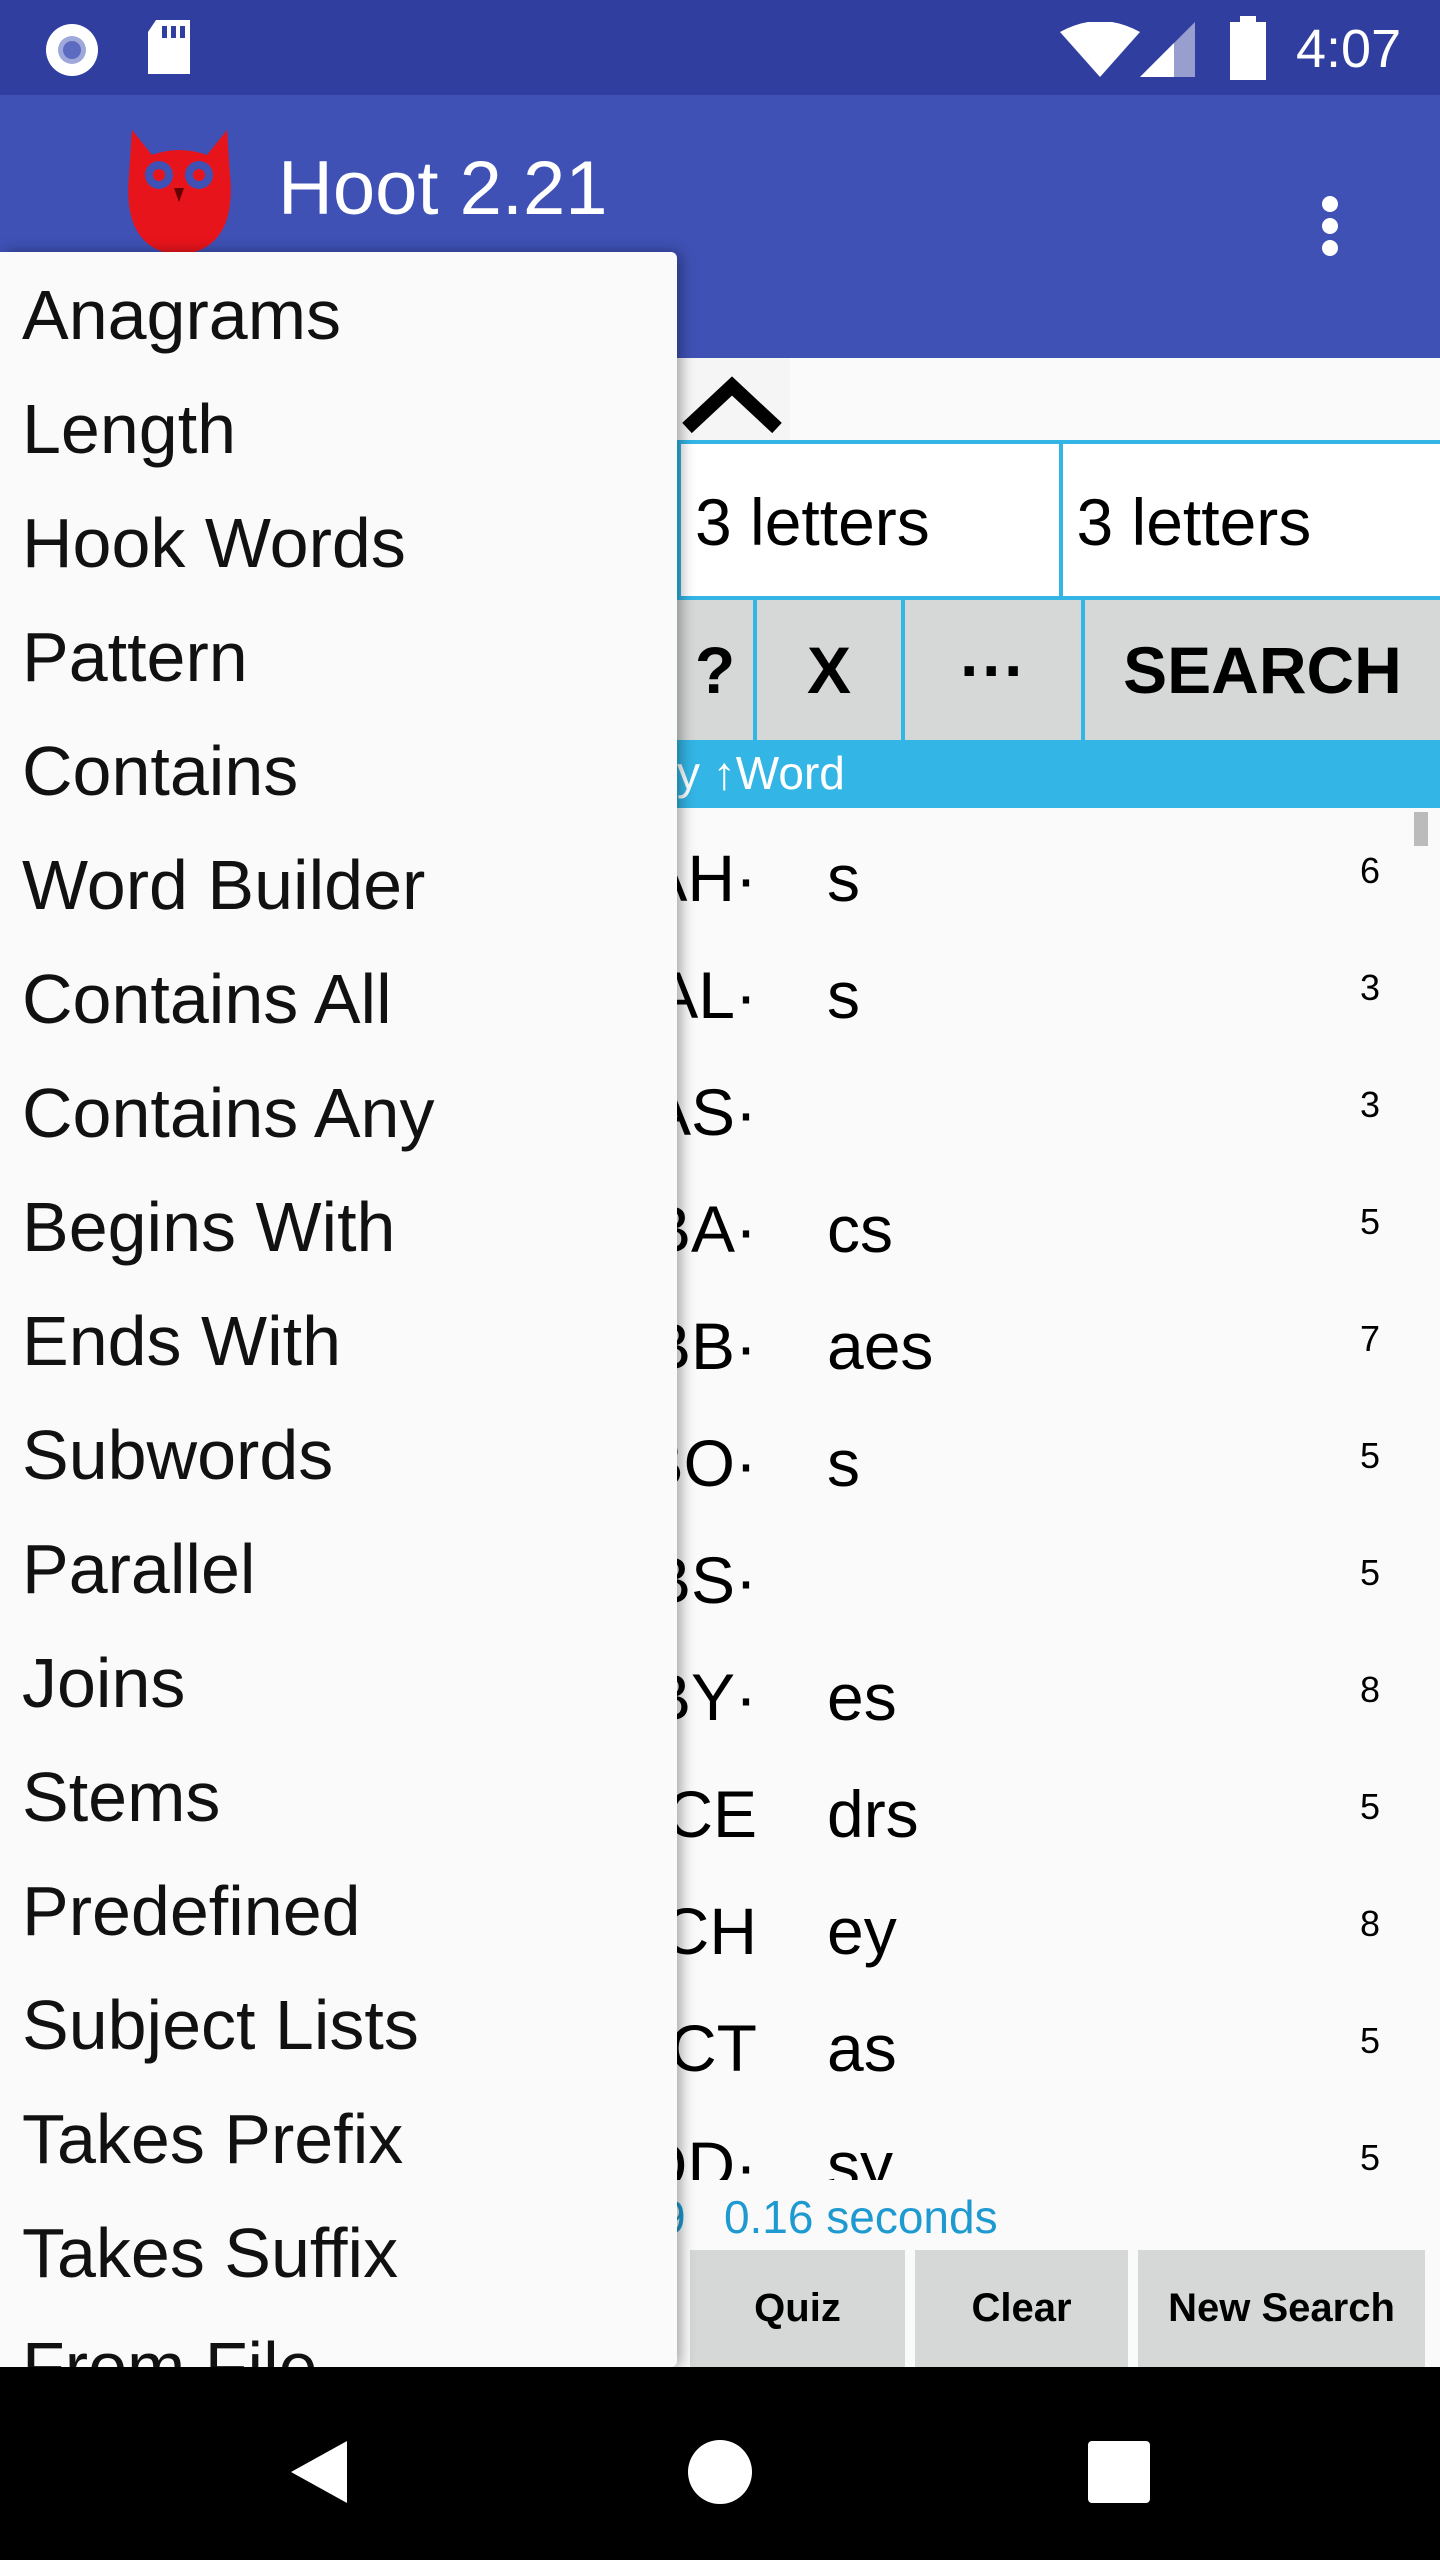 This screenshot has height=2560, width=1440. I want to click on max-length-field: 3 letters, so click(1251, 520).